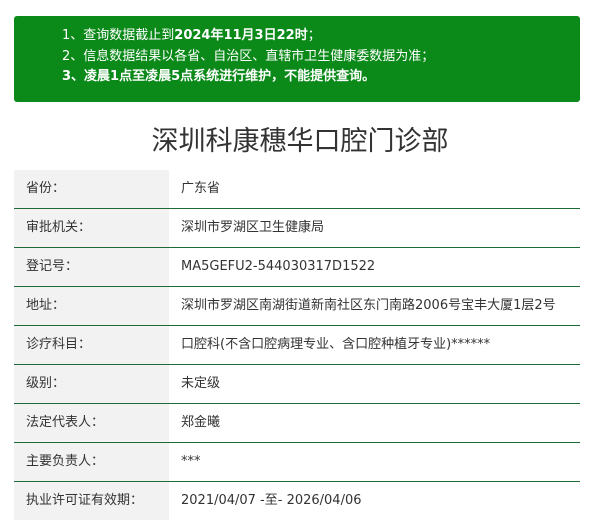 The image size is (600, 520). What do you see at coordinates (91, 462) in the screenshot?
I see `info-label: 主要负责人：` at bounding box center [91, 462].